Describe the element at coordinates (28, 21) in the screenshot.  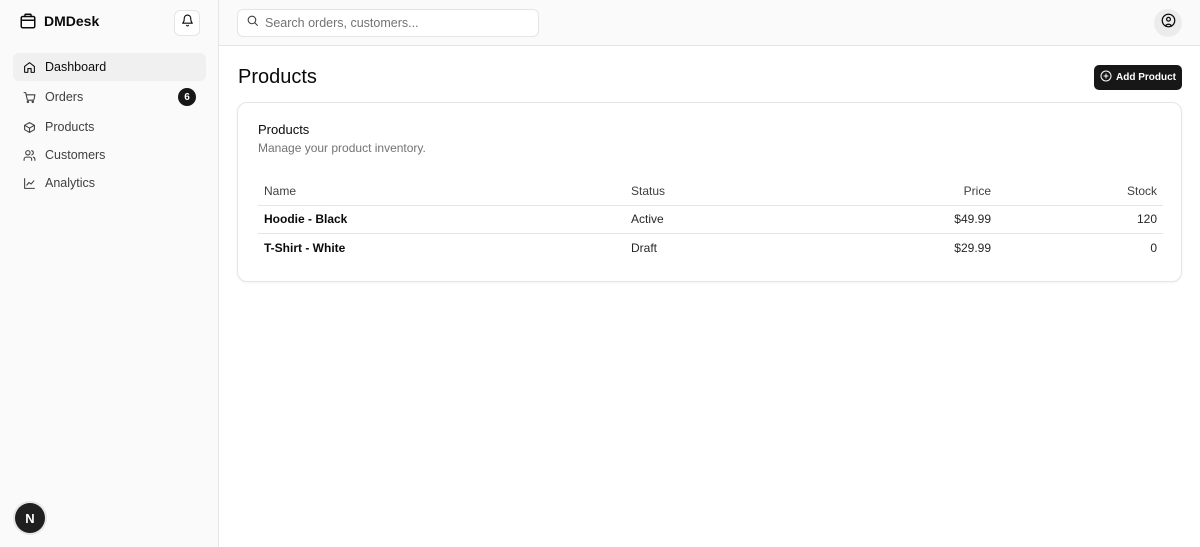
I see `store-icon` at that location.